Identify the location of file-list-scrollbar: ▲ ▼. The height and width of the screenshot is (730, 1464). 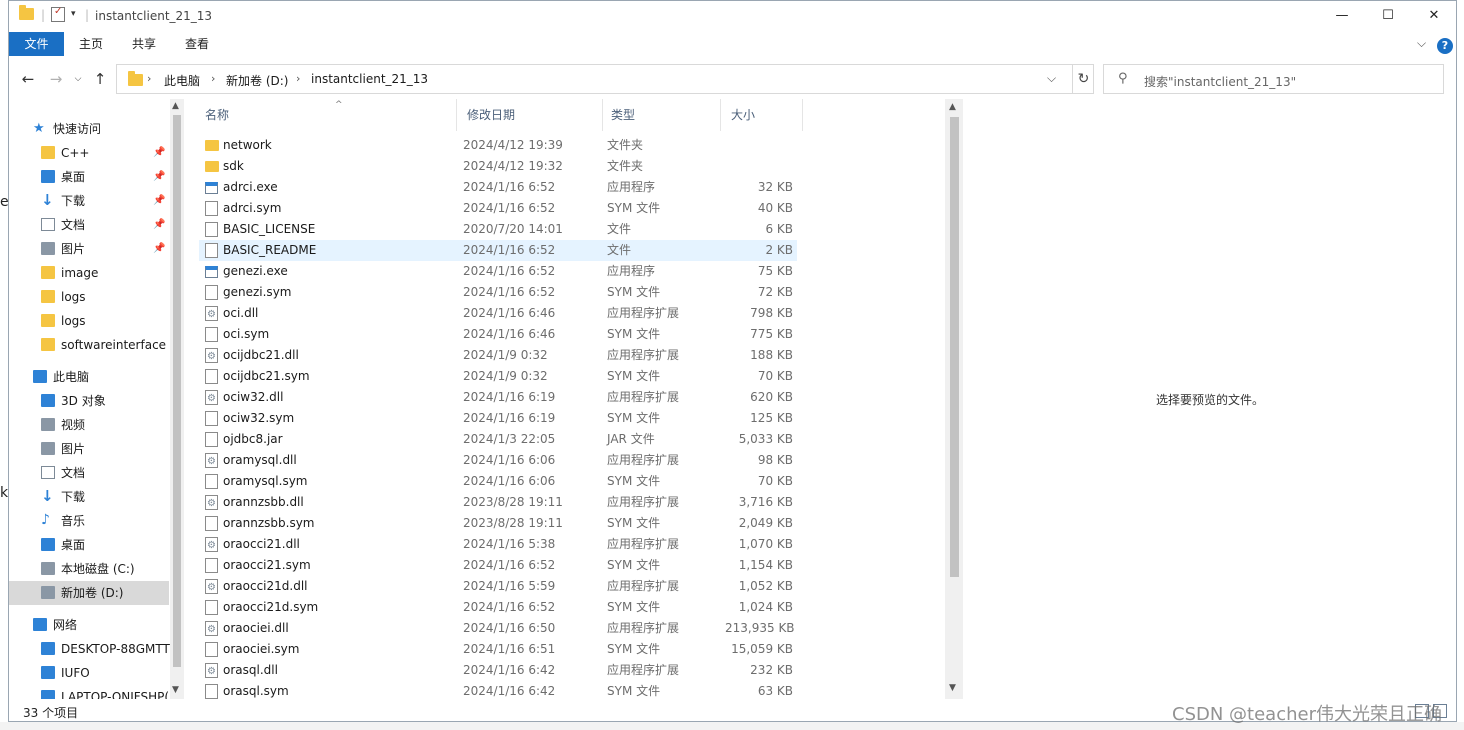
(954, 399).